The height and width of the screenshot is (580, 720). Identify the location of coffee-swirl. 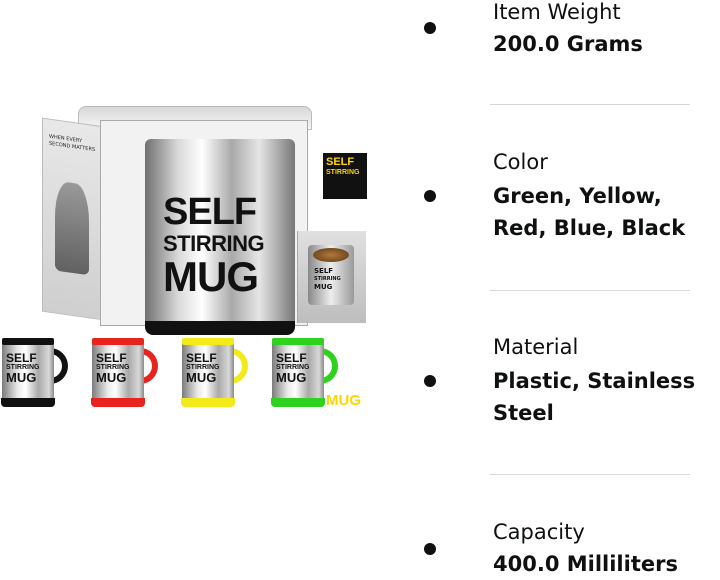
(331, 255).